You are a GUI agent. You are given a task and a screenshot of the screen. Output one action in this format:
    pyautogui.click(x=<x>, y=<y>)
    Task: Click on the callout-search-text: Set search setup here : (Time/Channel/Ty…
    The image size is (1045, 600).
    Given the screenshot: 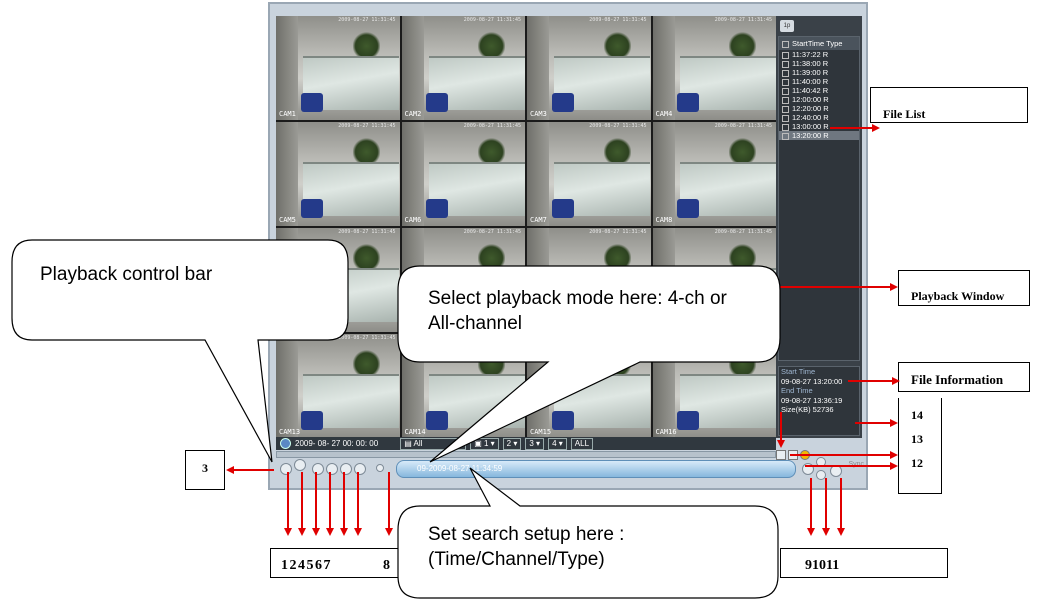 What is the action you would take?
    pyautogui.click(x=526, y=547)
    